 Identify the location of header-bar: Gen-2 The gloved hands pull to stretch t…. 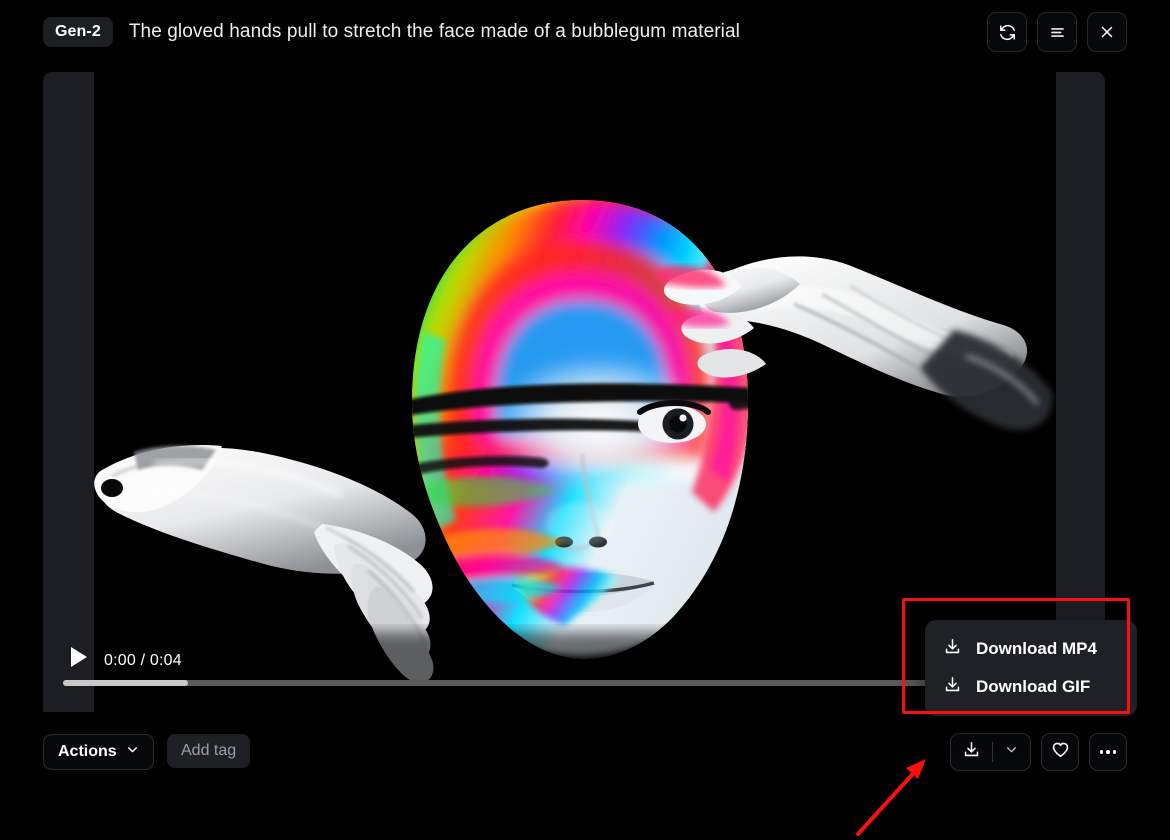
(585, 32).